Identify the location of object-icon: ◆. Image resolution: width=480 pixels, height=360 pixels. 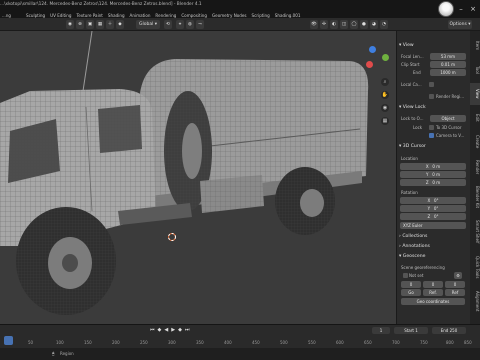
(120, 24).